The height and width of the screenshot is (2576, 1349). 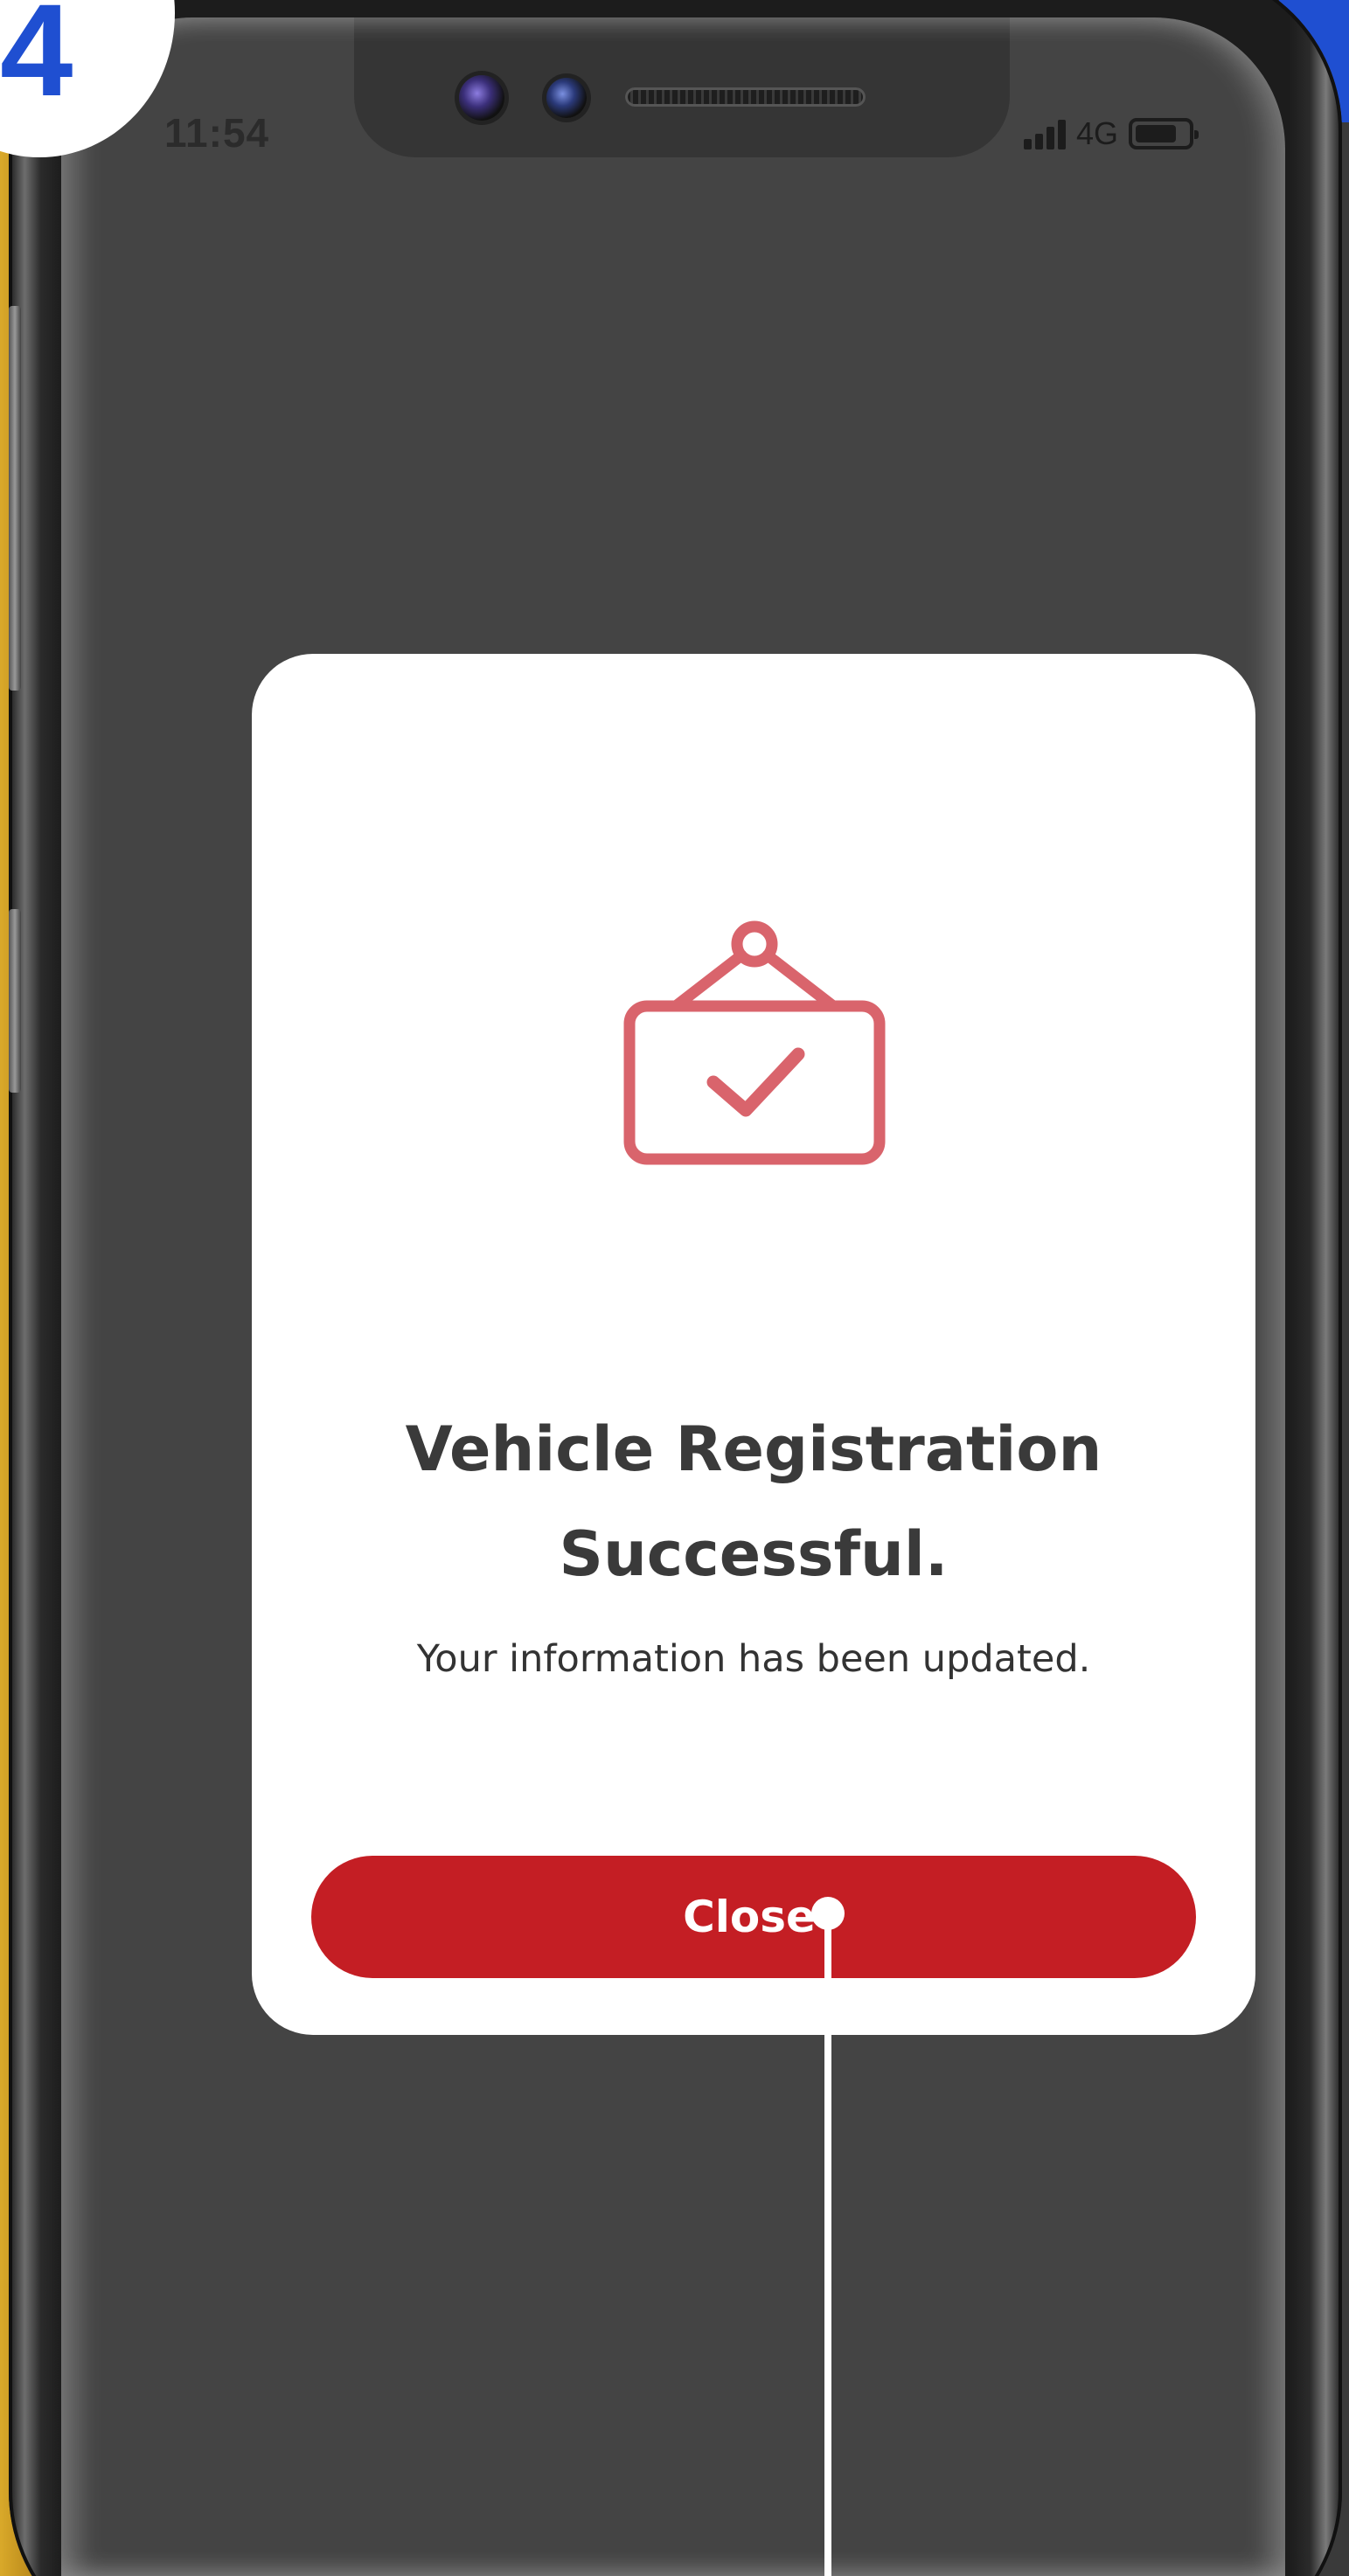 What do you see at coordinates (37, 61) in the screenshot?
I see `step-number: 4` at bounding box center [37, 61].